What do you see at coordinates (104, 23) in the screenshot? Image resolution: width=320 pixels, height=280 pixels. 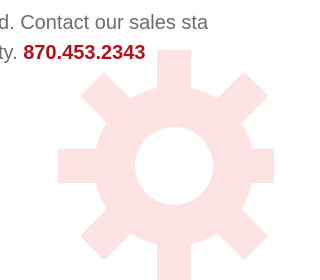 I see `contact-line-1: d. Contact our sales sta` at bounding box center [104, 23].